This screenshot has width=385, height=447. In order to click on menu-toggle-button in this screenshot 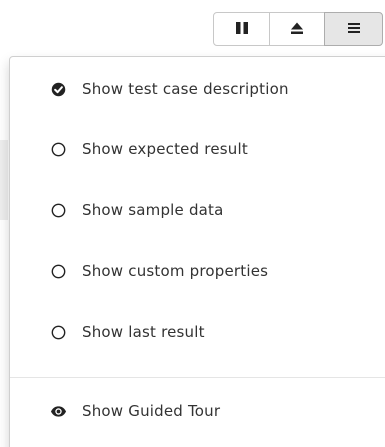, I will do `click(353, 29)`.